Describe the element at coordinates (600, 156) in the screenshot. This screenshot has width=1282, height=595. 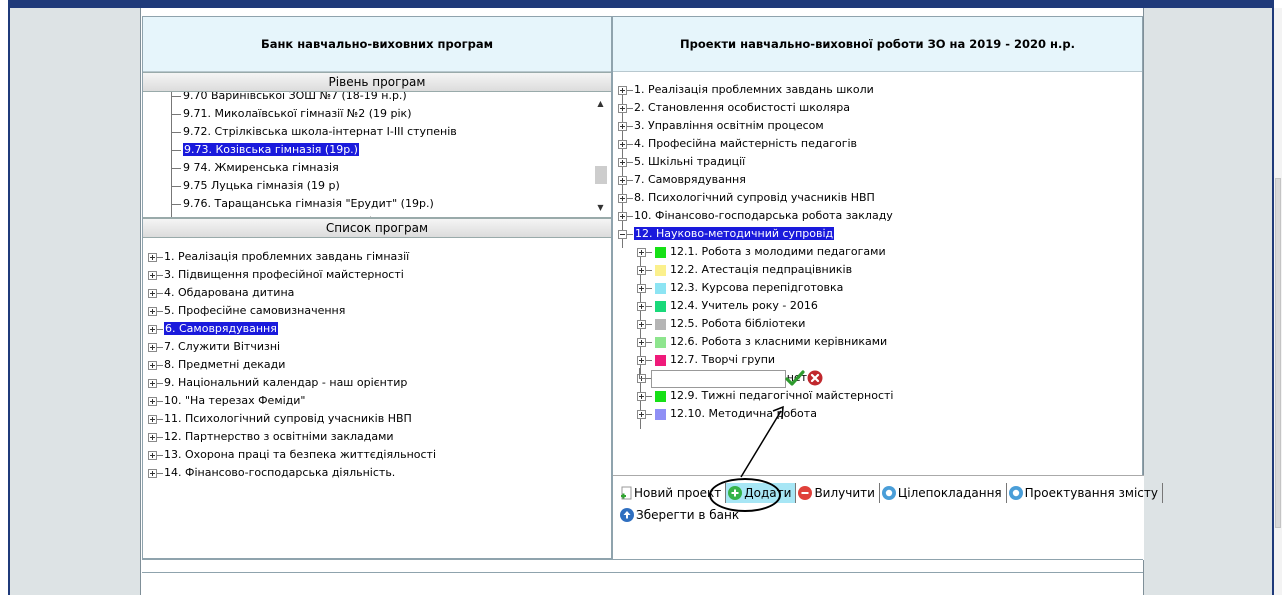
I see `level-scrollbar: ▲ ▼` at that location.